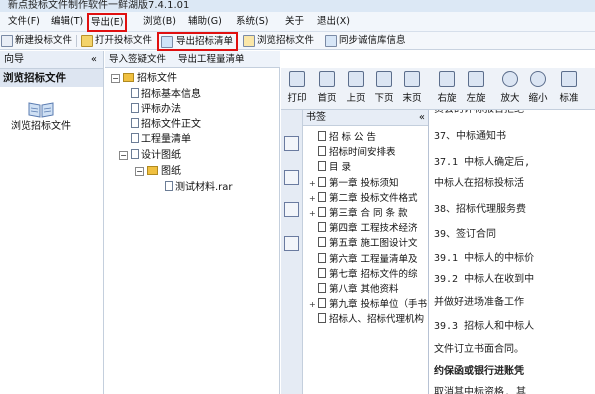  I want to click on tree-item-file: 测试材料.rar, so click(199, 187).